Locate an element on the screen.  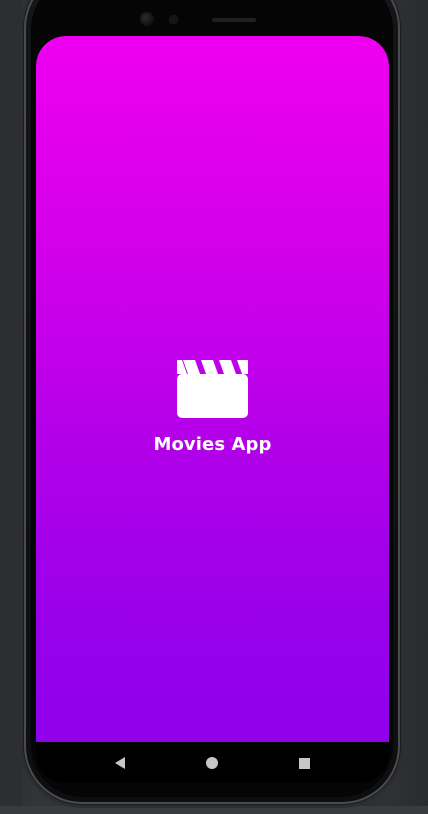
recent-square-icon is located at coordinates (304, 763).